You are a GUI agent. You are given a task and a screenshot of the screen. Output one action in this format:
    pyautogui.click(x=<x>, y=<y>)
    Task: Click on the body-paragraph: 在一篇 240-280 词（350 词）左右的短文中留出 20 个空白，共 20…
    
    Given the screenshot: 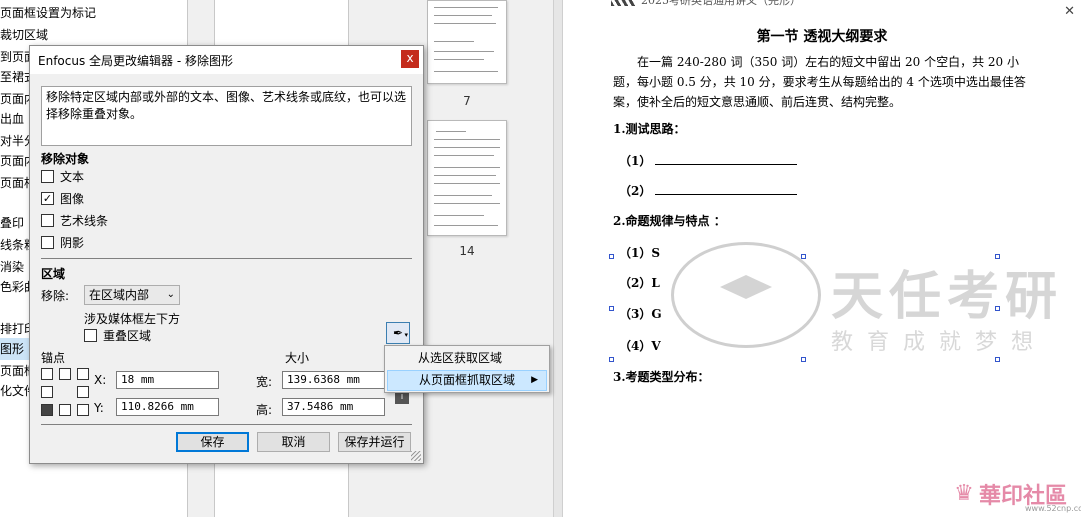 What is the action you would take?
    pyautogui.click(x=819, y=82)
    